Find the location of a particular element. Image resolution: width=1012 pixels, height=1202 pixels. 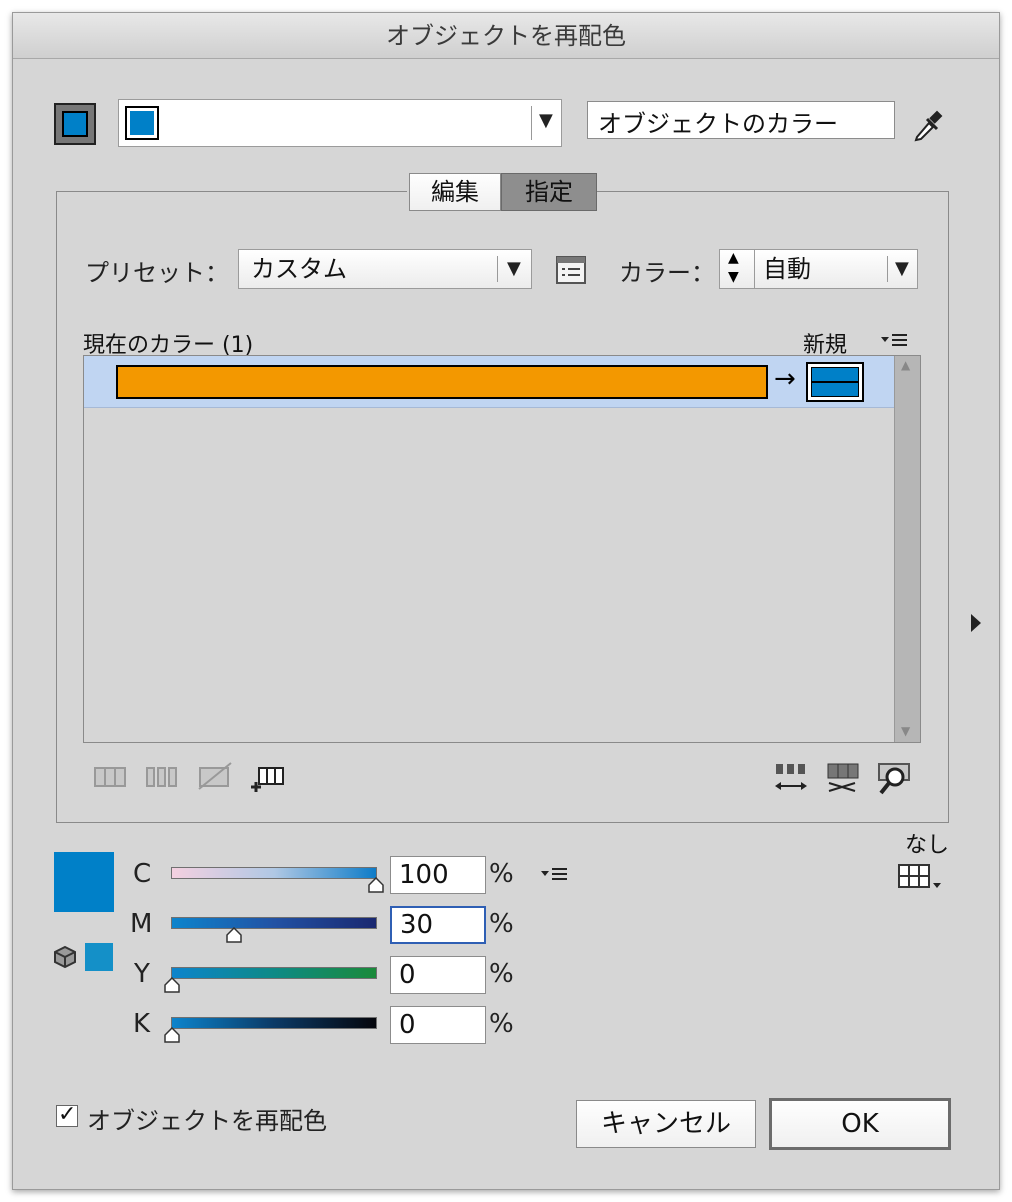

yellow-value: 0 is located at coordinates (407, 975).